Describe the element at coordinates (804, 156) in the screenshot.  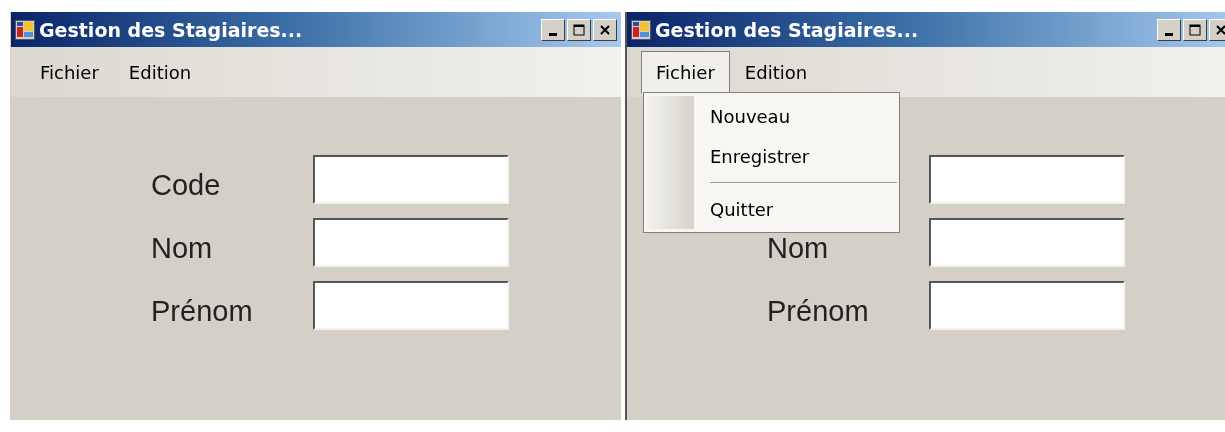
I see `menu-item: Enregistrer` at that location.